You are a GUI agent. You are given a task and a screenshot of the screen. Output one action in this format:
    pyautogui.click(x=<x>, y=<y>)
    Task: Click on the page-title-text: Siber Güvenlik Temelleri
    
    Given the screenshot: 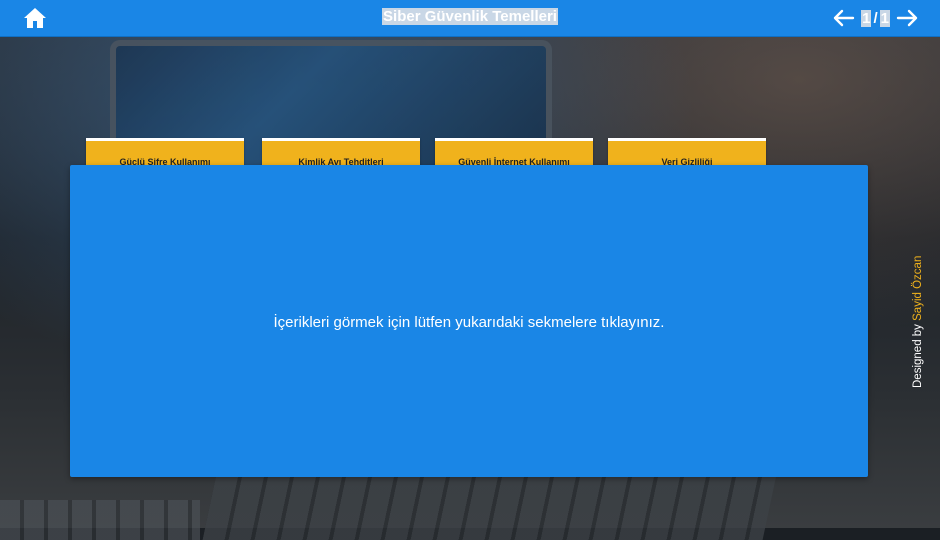 What is the action you would take?
    pyautogui.click(x=470, y=16)
    